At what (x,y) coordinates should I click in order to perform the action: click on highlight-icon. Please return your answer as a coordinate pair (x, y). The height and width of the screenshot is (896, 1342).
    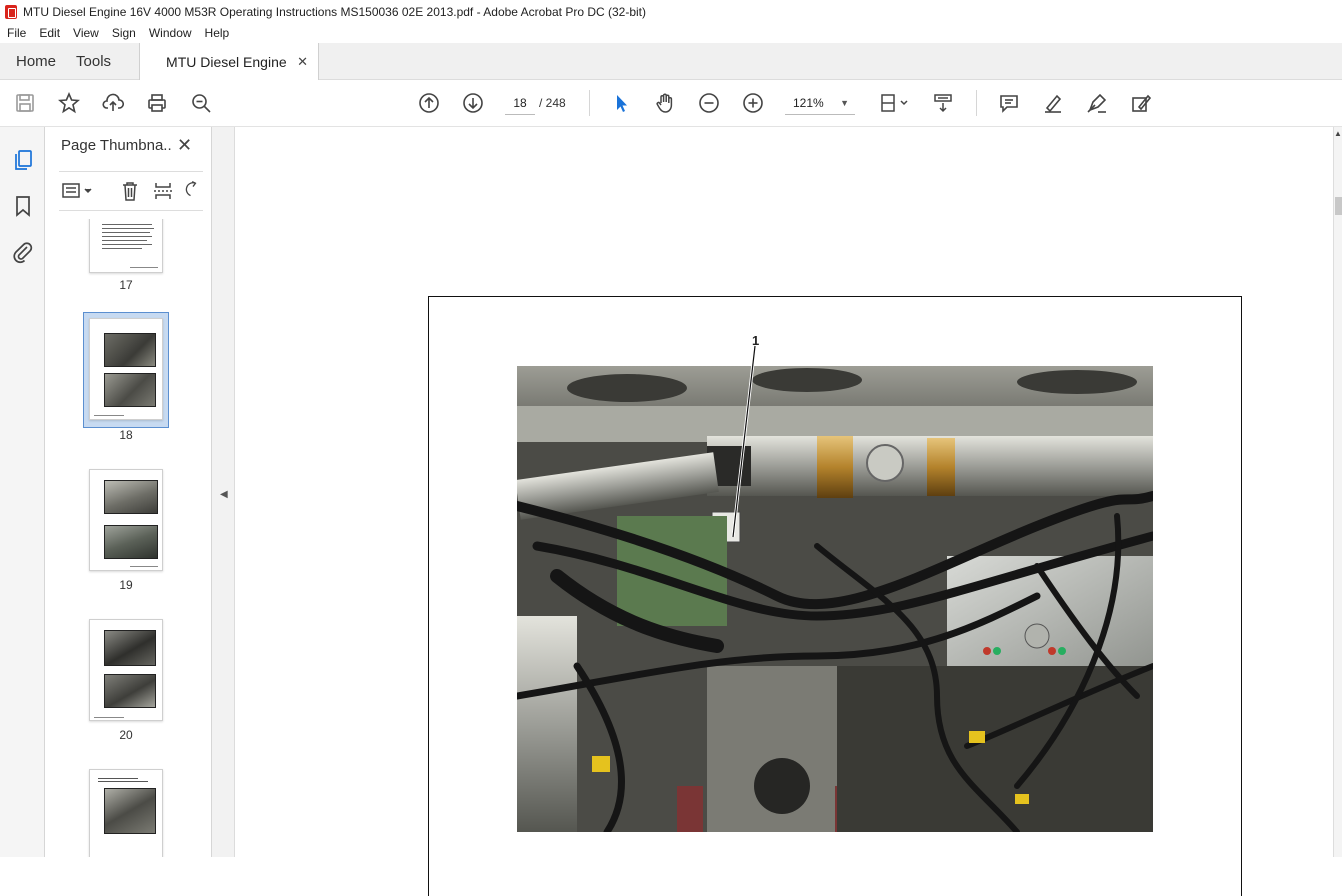
    Looking at the image, I should click on (1053, 103).